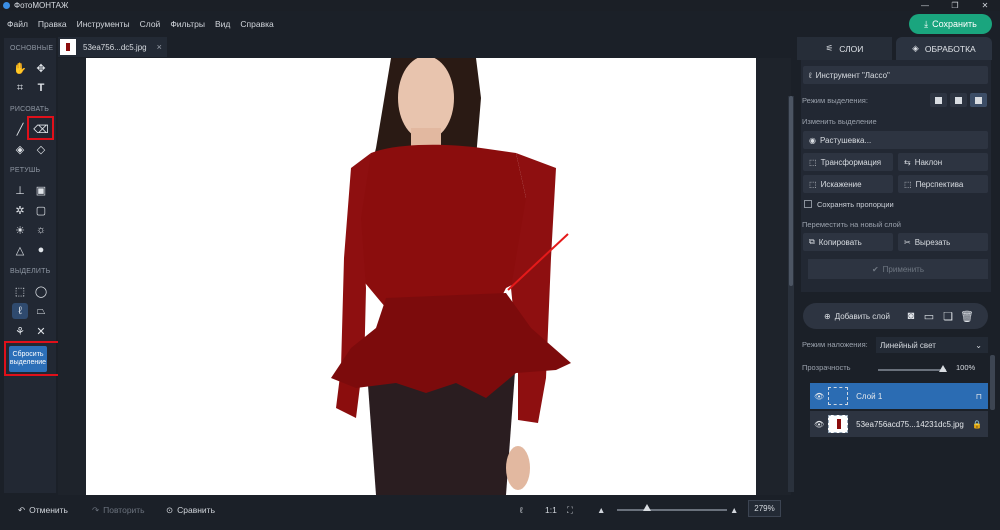 The width and height of the screenshot is (1000, 530). What do you see at coordinates (992, 382) in the screenshot?
I see `layers-scrollbar` at bounding box center [992, 382].